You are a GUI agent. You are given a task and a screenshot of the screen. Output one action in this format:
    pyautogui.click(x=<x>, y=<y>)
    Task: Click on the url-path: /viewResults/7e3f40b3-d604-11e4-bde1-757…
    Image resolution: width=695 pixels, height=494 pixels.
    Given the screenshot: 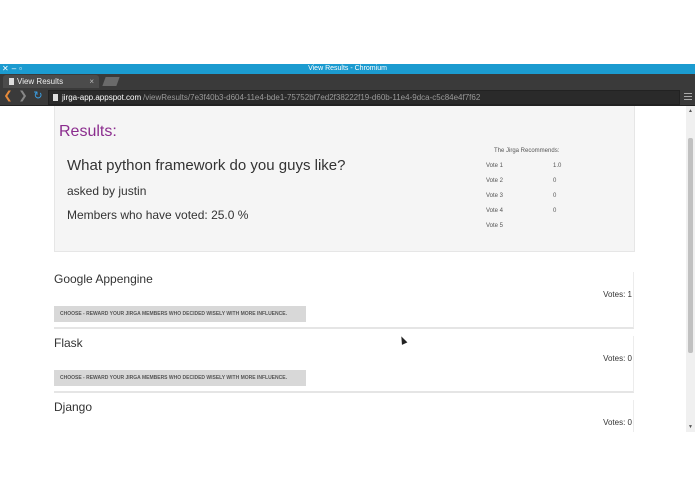 What is the action you would take?
    pyautogui.click(x=312, y=97)
    